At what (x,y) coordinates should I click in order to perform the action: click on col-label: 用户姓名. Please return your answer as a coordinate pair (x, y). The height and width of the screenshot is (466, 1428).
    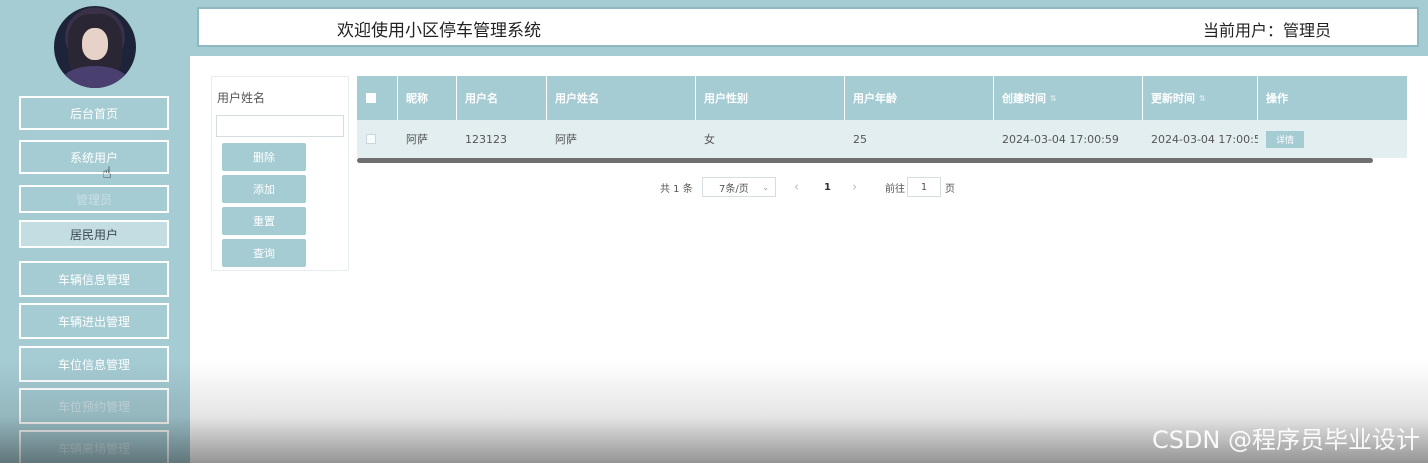
    Looking at the image, I should click on (577, 98).